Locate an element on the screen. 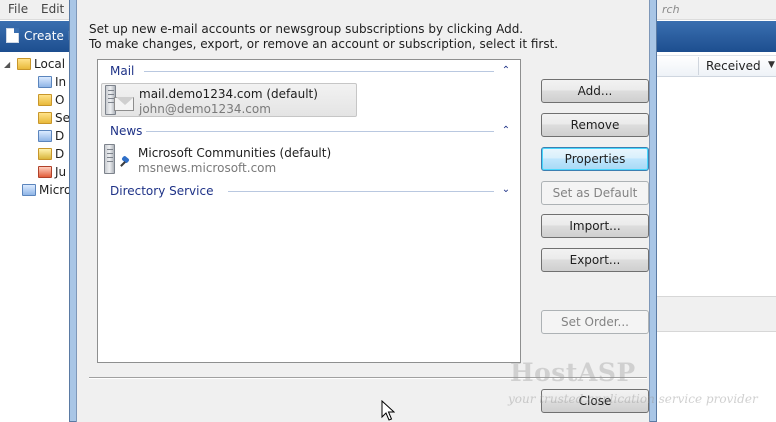 Image resolution: width=776 pixels, height=422 pixels. tree-label: Local is located at coordinates (50, 64).